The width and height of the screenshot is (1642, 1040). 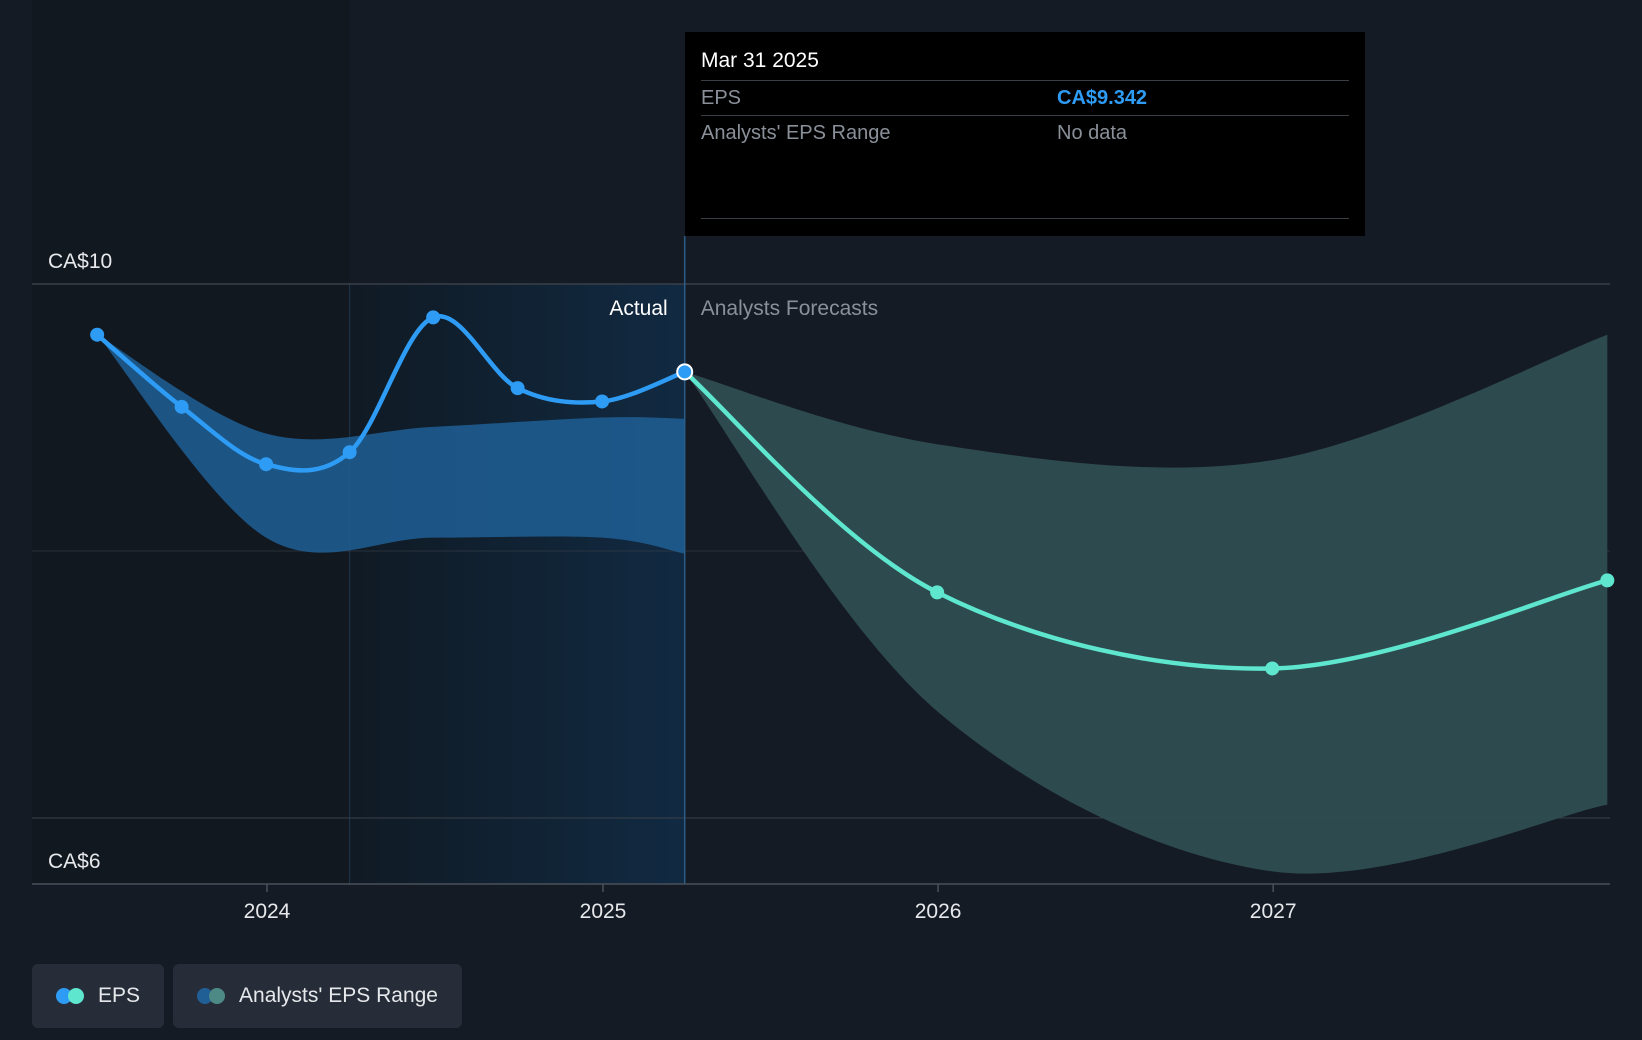 I want to click on legend-item-eps-range: Analysts' EPS Range, so click(x=317, y=996).